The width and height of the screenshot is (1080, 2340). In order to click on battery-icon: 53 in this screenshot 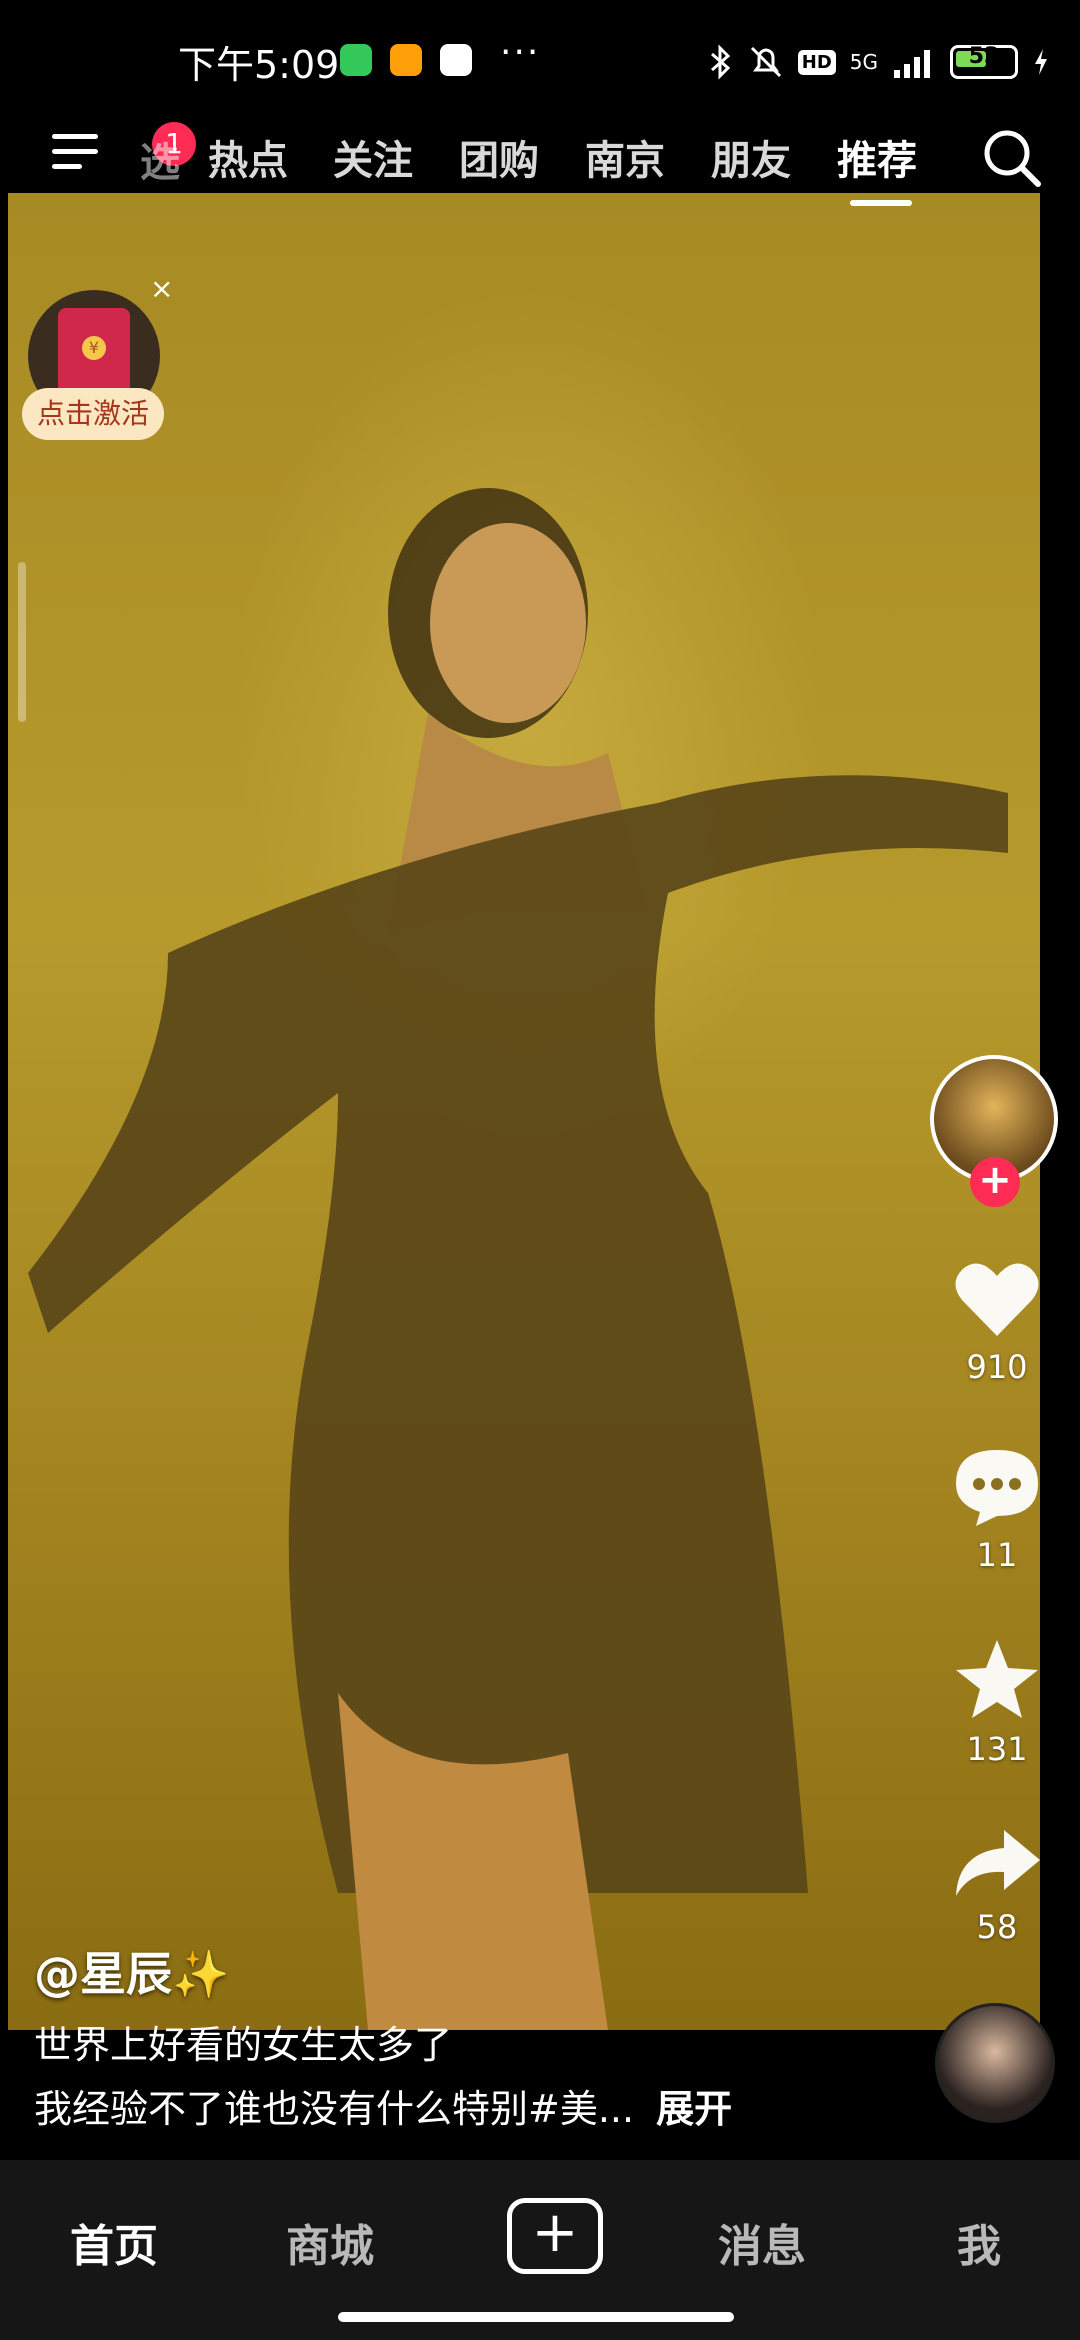, I will do `click(984, 61)`.